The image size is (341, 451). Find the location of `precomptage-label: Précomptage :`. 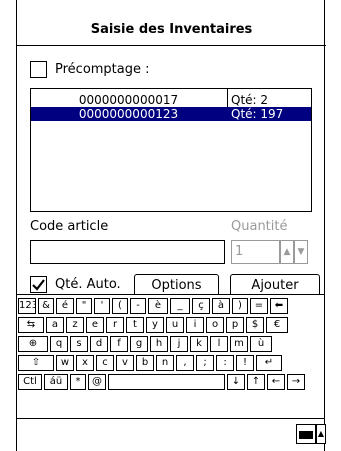

precomptage-label: Précomptage : is located at coordinates (102, 69).